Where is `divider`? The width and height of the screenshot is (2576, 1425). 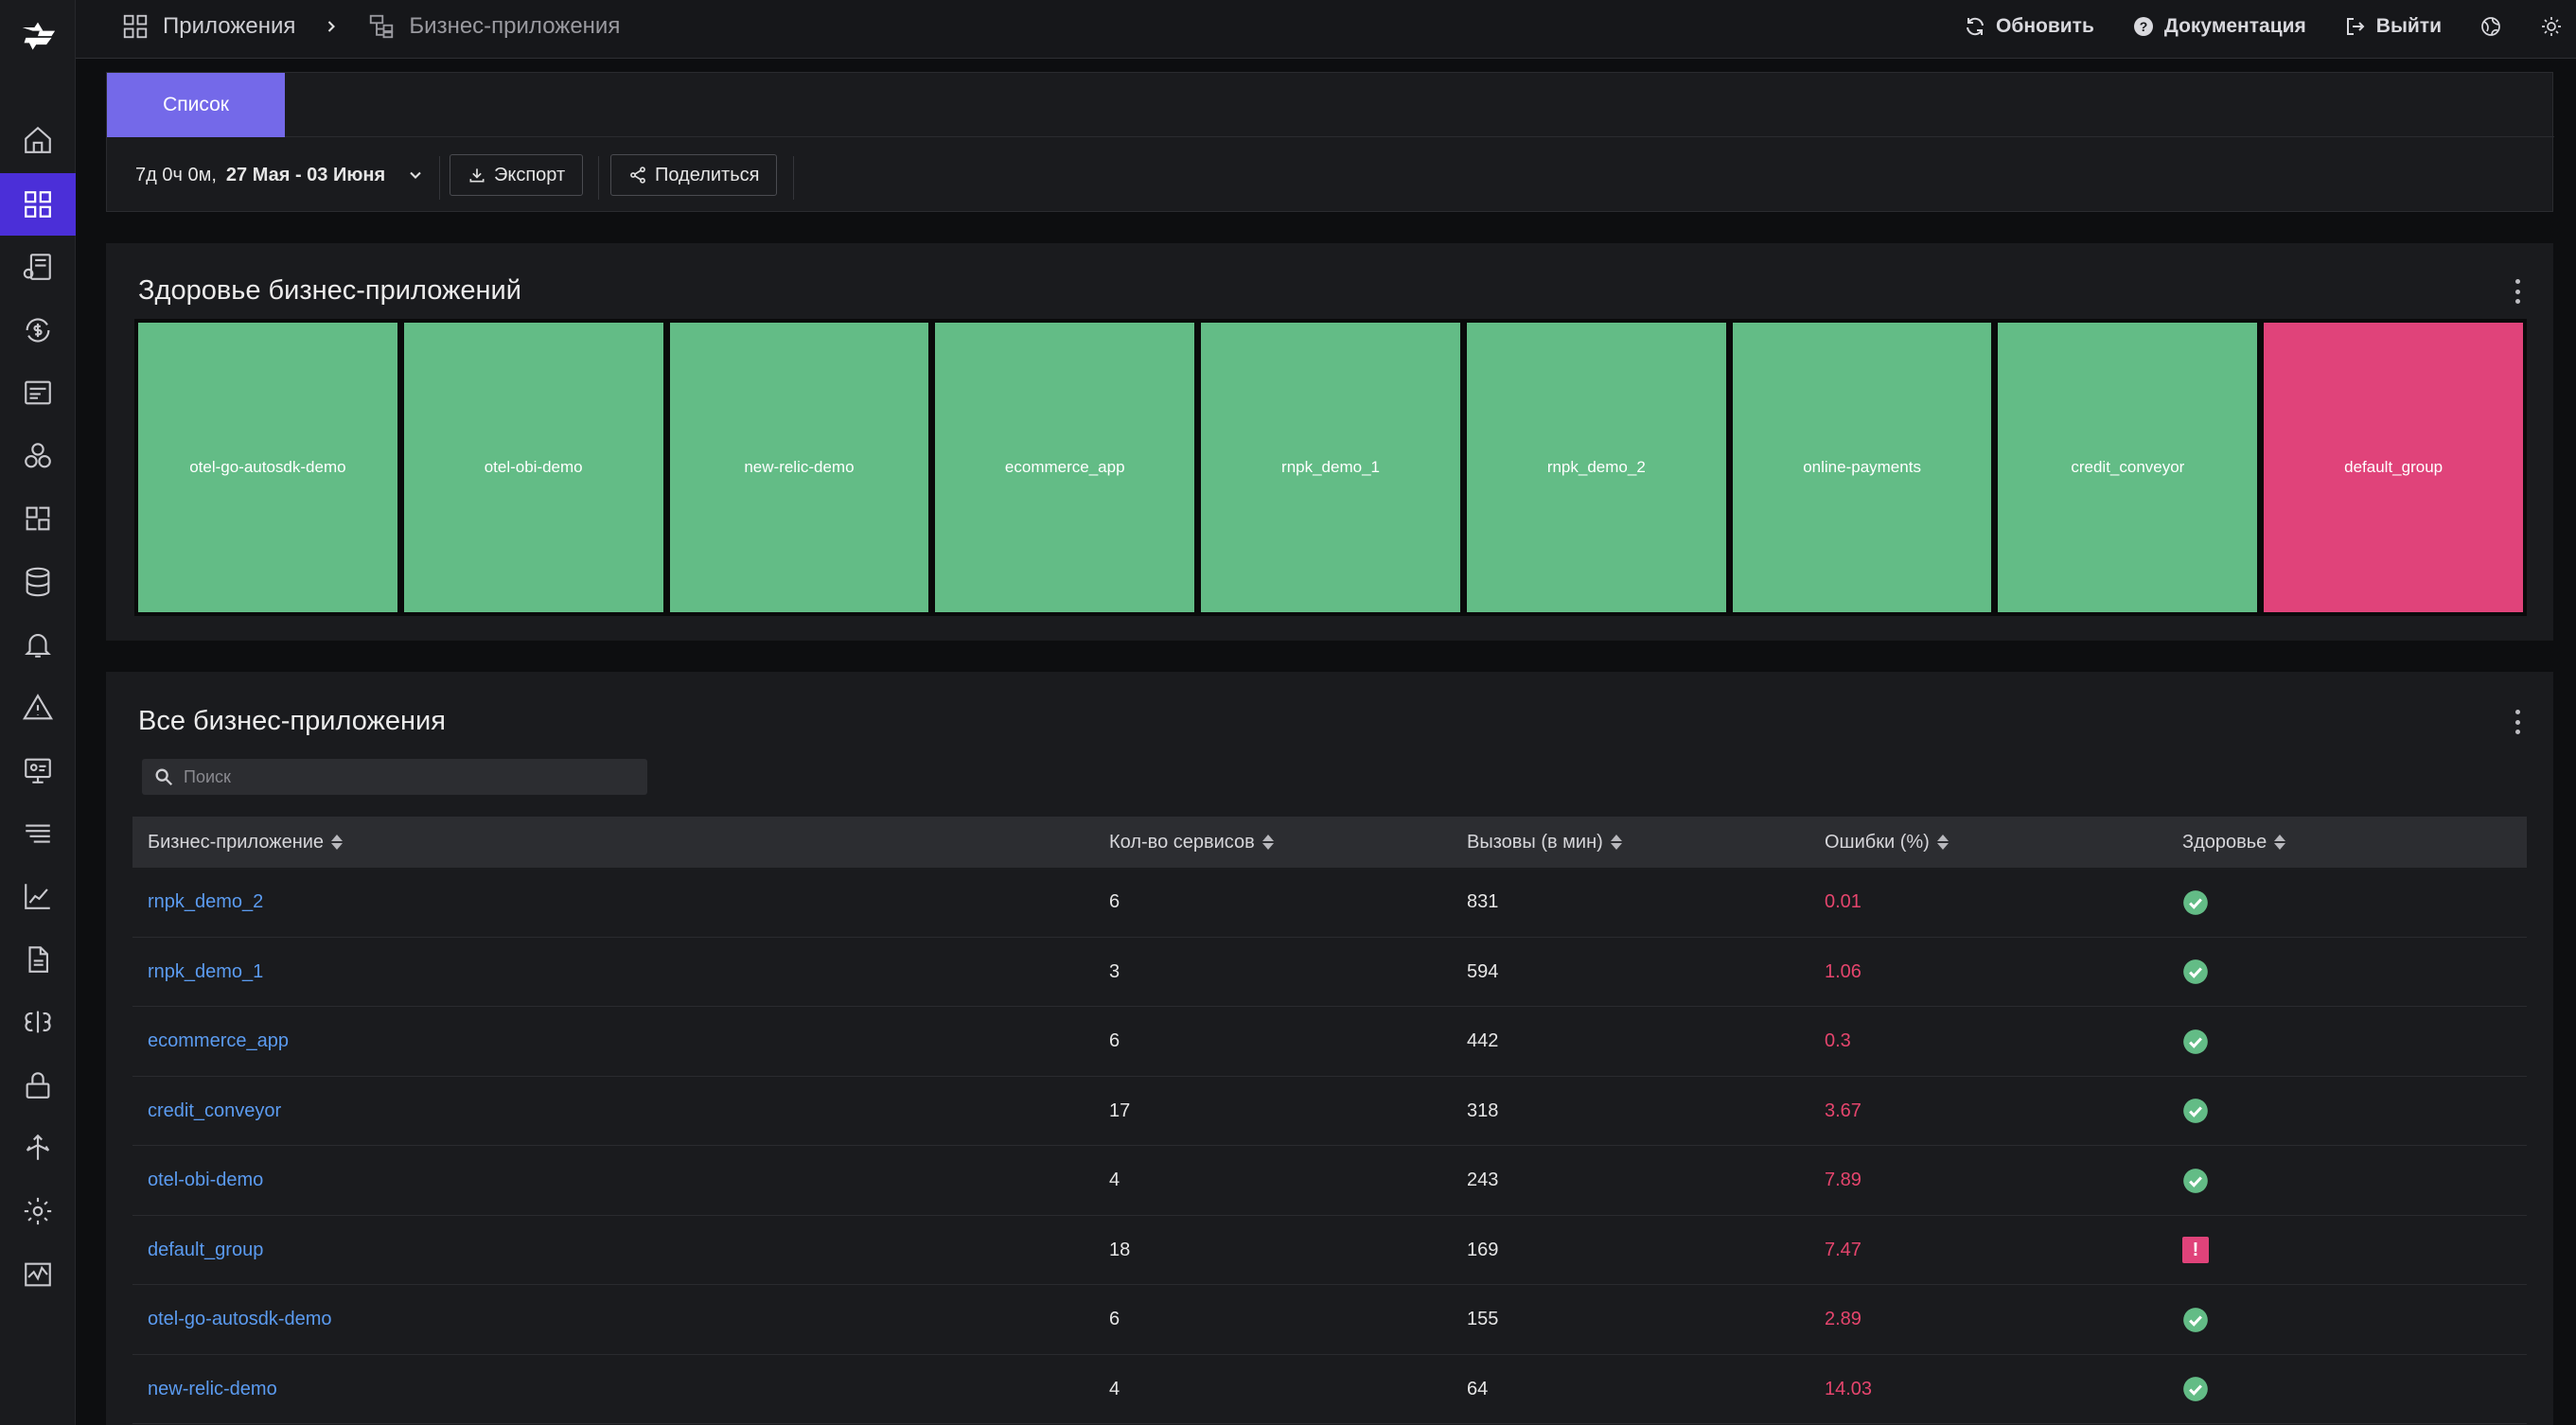 divider is located at coordinates (439, 178).